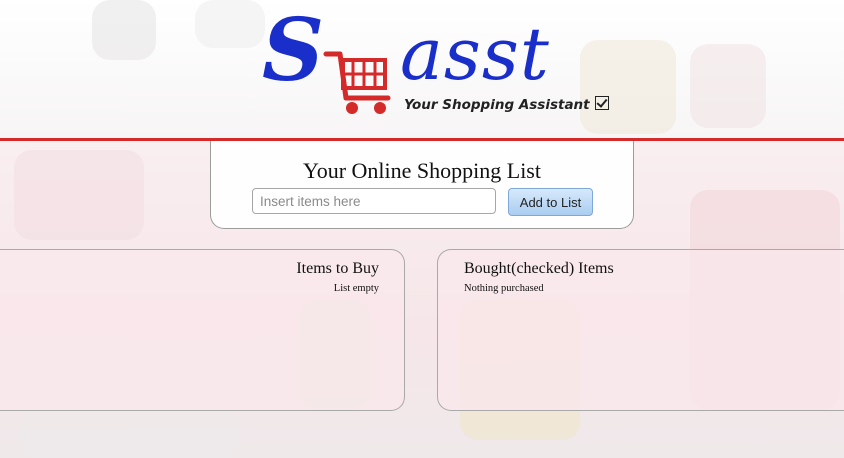  What do you see at coordinates (293, 50) in the screenshot?
I see `logo-letter: S` at bounding box center [293, 50].